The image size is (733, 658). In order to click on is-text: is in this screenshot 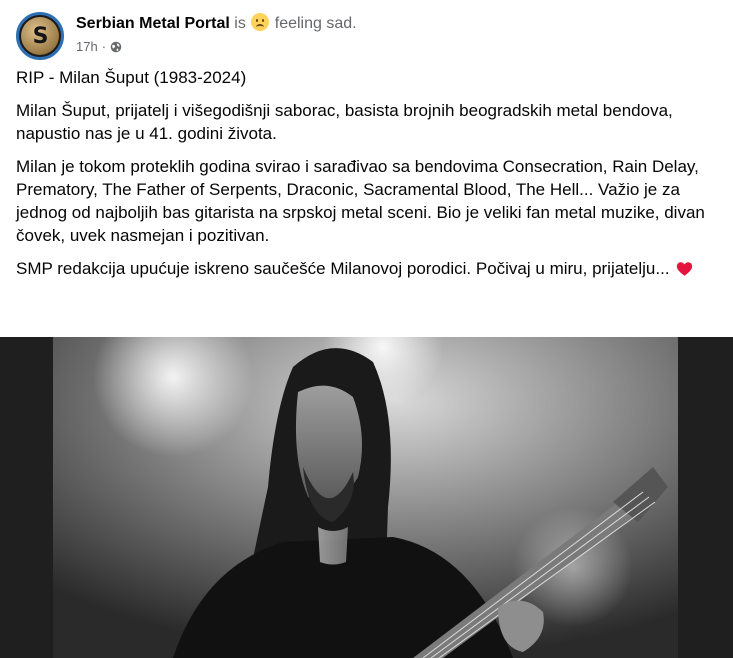, I will do `click(240, 23)`.